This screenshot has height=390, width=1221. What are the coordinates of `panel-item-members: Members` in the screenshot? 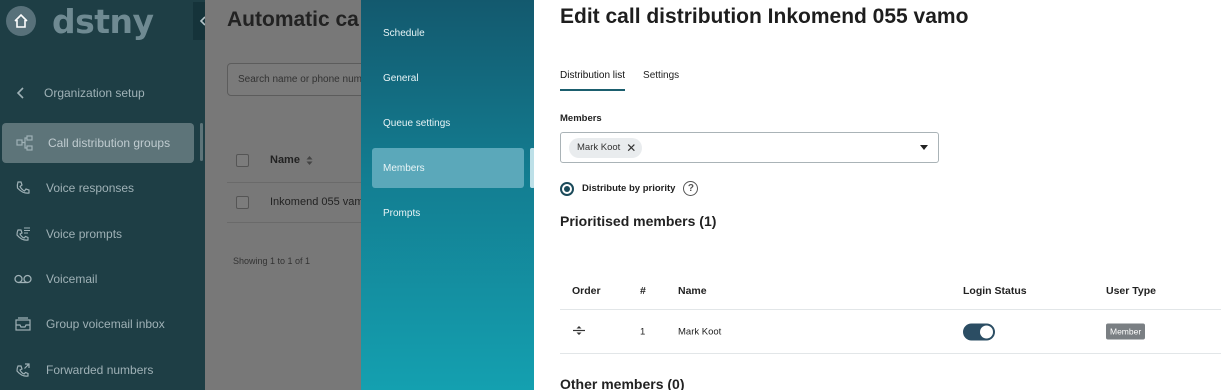 It's located at (448, 168).